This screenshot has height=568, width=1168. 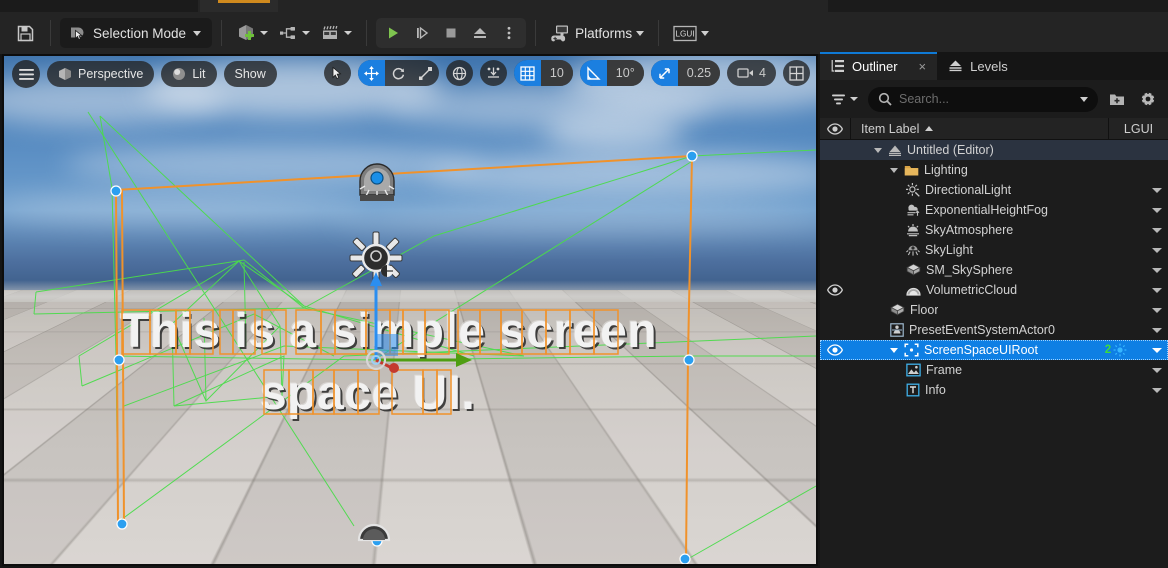 I want to click on surface-snap-button, so click(x=493, y=73).